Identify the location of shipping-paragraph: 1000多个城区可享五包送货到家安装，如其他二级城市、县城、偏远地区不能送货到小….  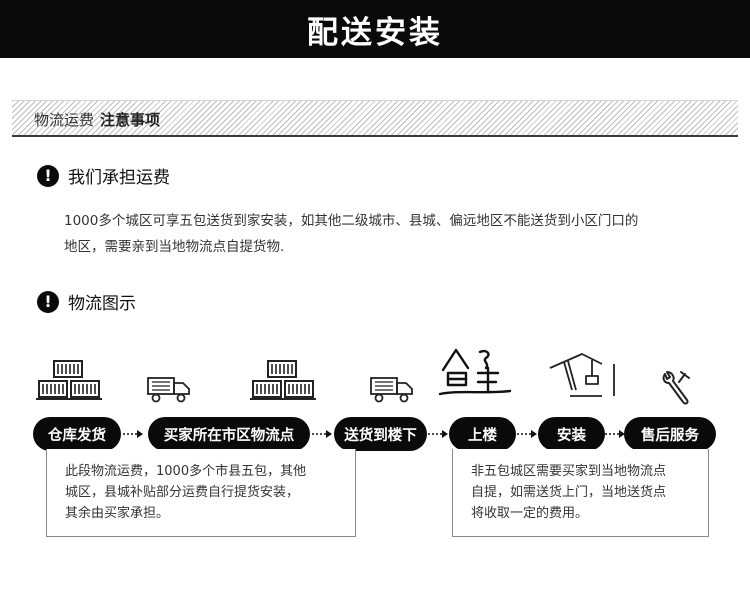
(389, 234).